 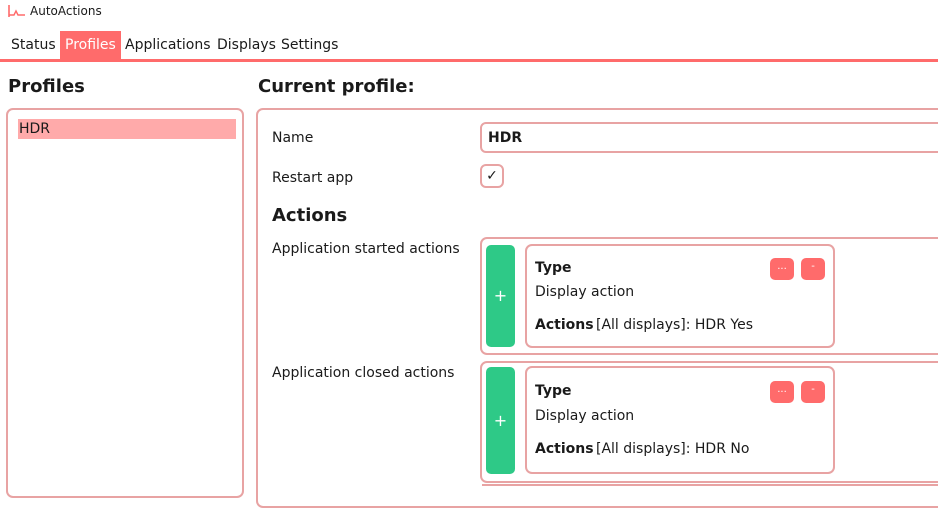 I want to click on started-type-value: Display action, so click(x=585, y=292).